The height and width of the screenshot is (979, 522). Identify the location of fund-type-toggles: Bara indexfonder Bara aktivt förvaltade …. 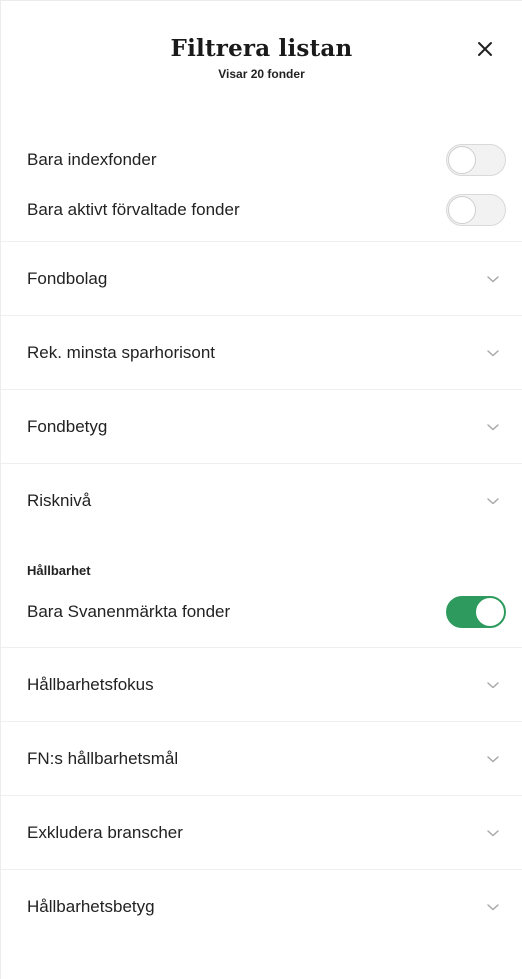
(261, 181).